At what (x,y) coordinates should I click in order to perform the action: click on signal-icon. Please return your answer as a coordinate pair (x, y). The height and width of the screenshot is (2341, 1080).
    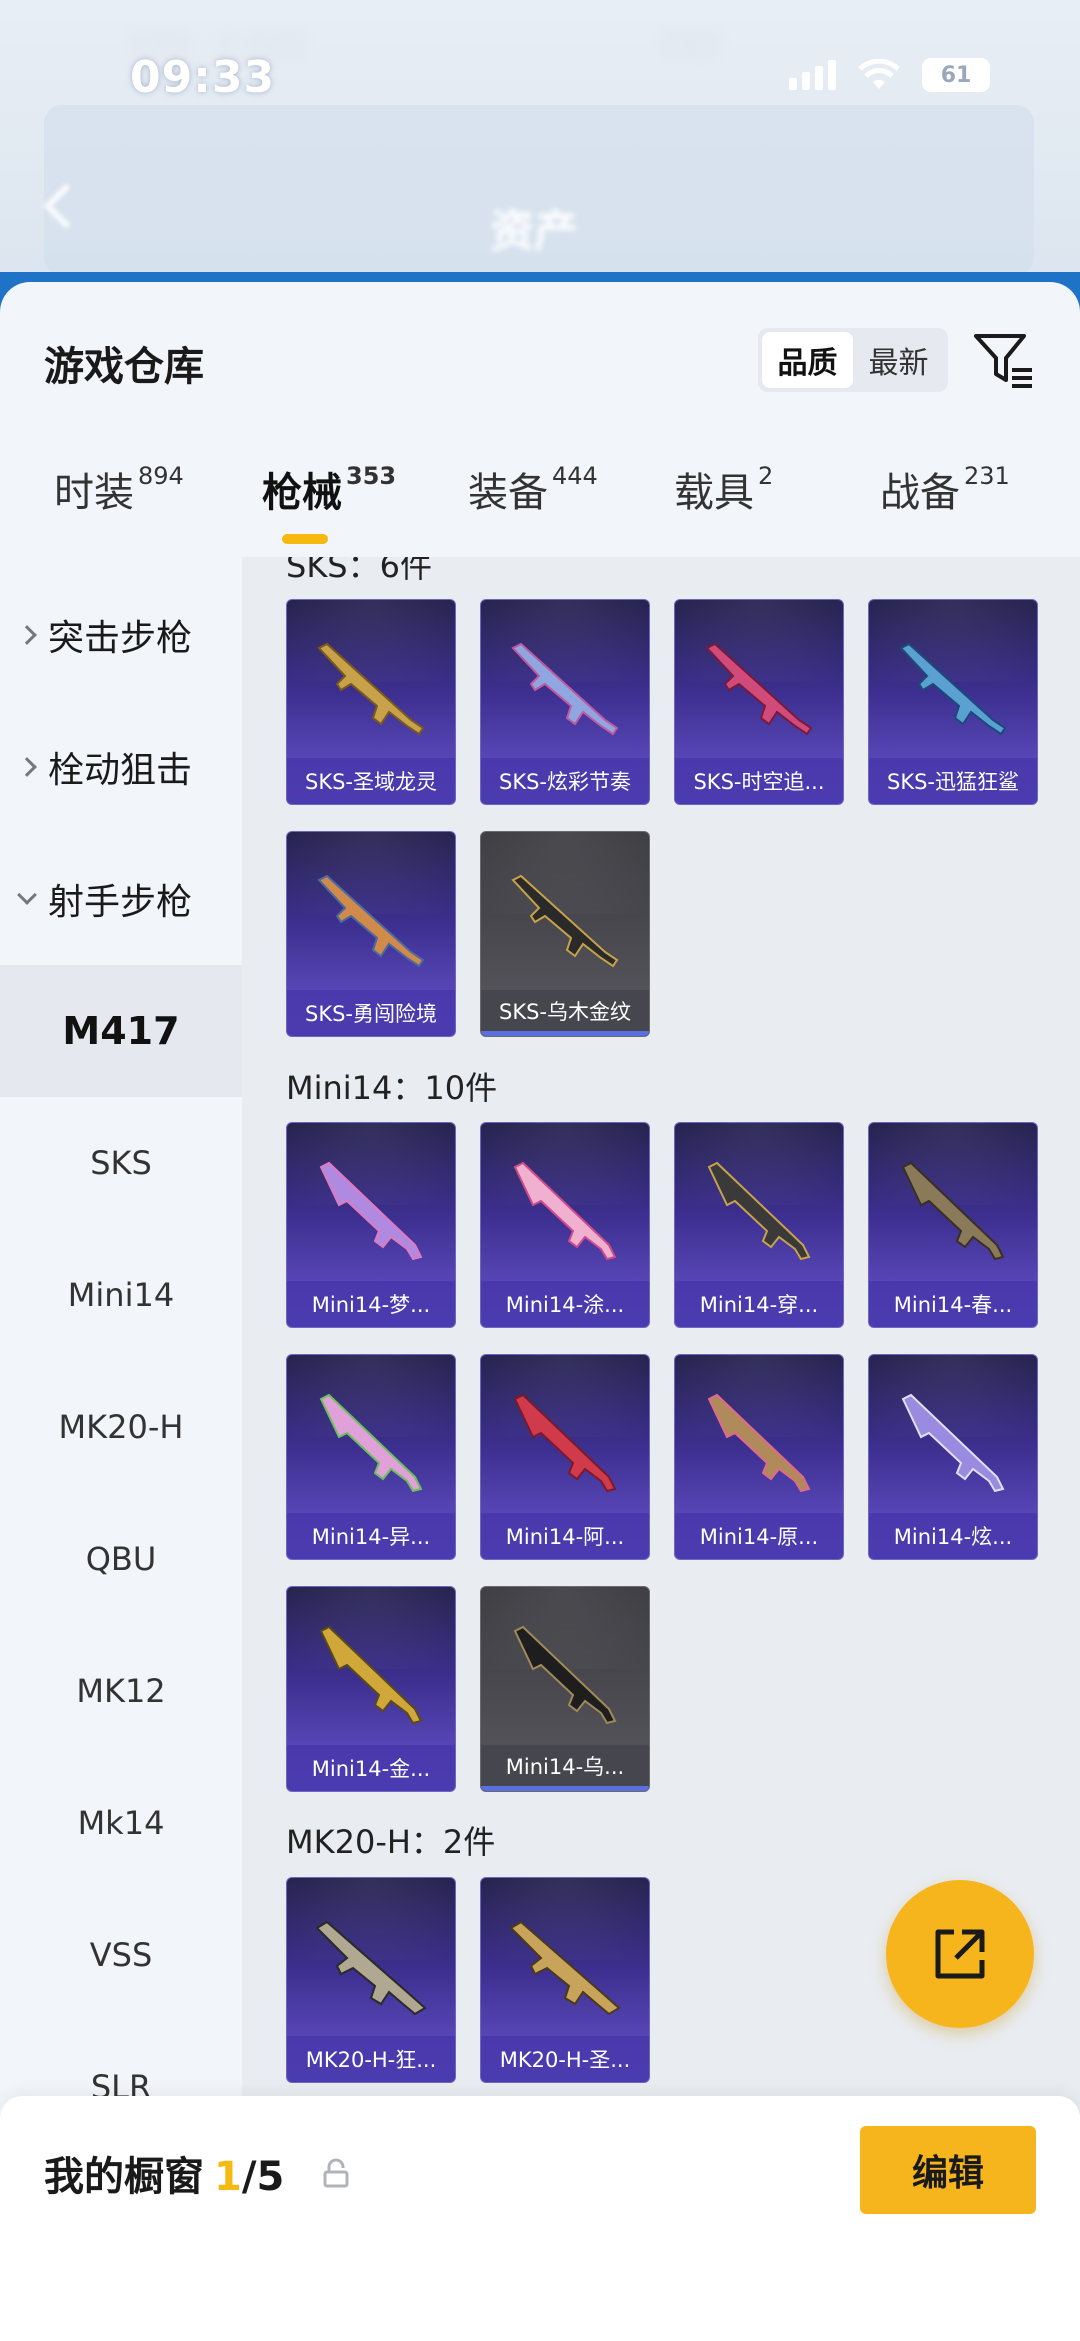
    Looking at the image, I should click on (812, 75).